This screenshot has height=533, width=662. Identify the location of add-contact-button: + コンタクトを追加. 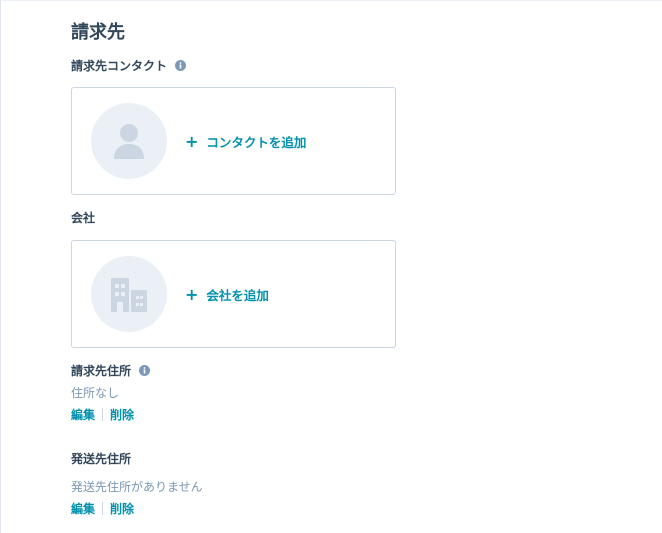
(245, 141).